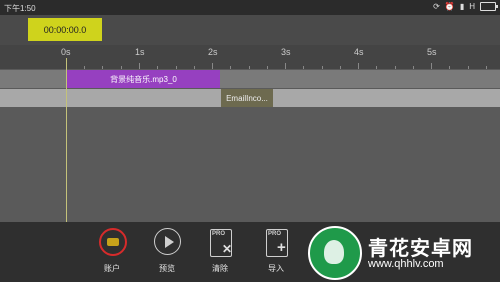  What do you see at coordinates (276, 268) in the screenshot?
I see `import-label: 导入` at bounding box center [276, 268].